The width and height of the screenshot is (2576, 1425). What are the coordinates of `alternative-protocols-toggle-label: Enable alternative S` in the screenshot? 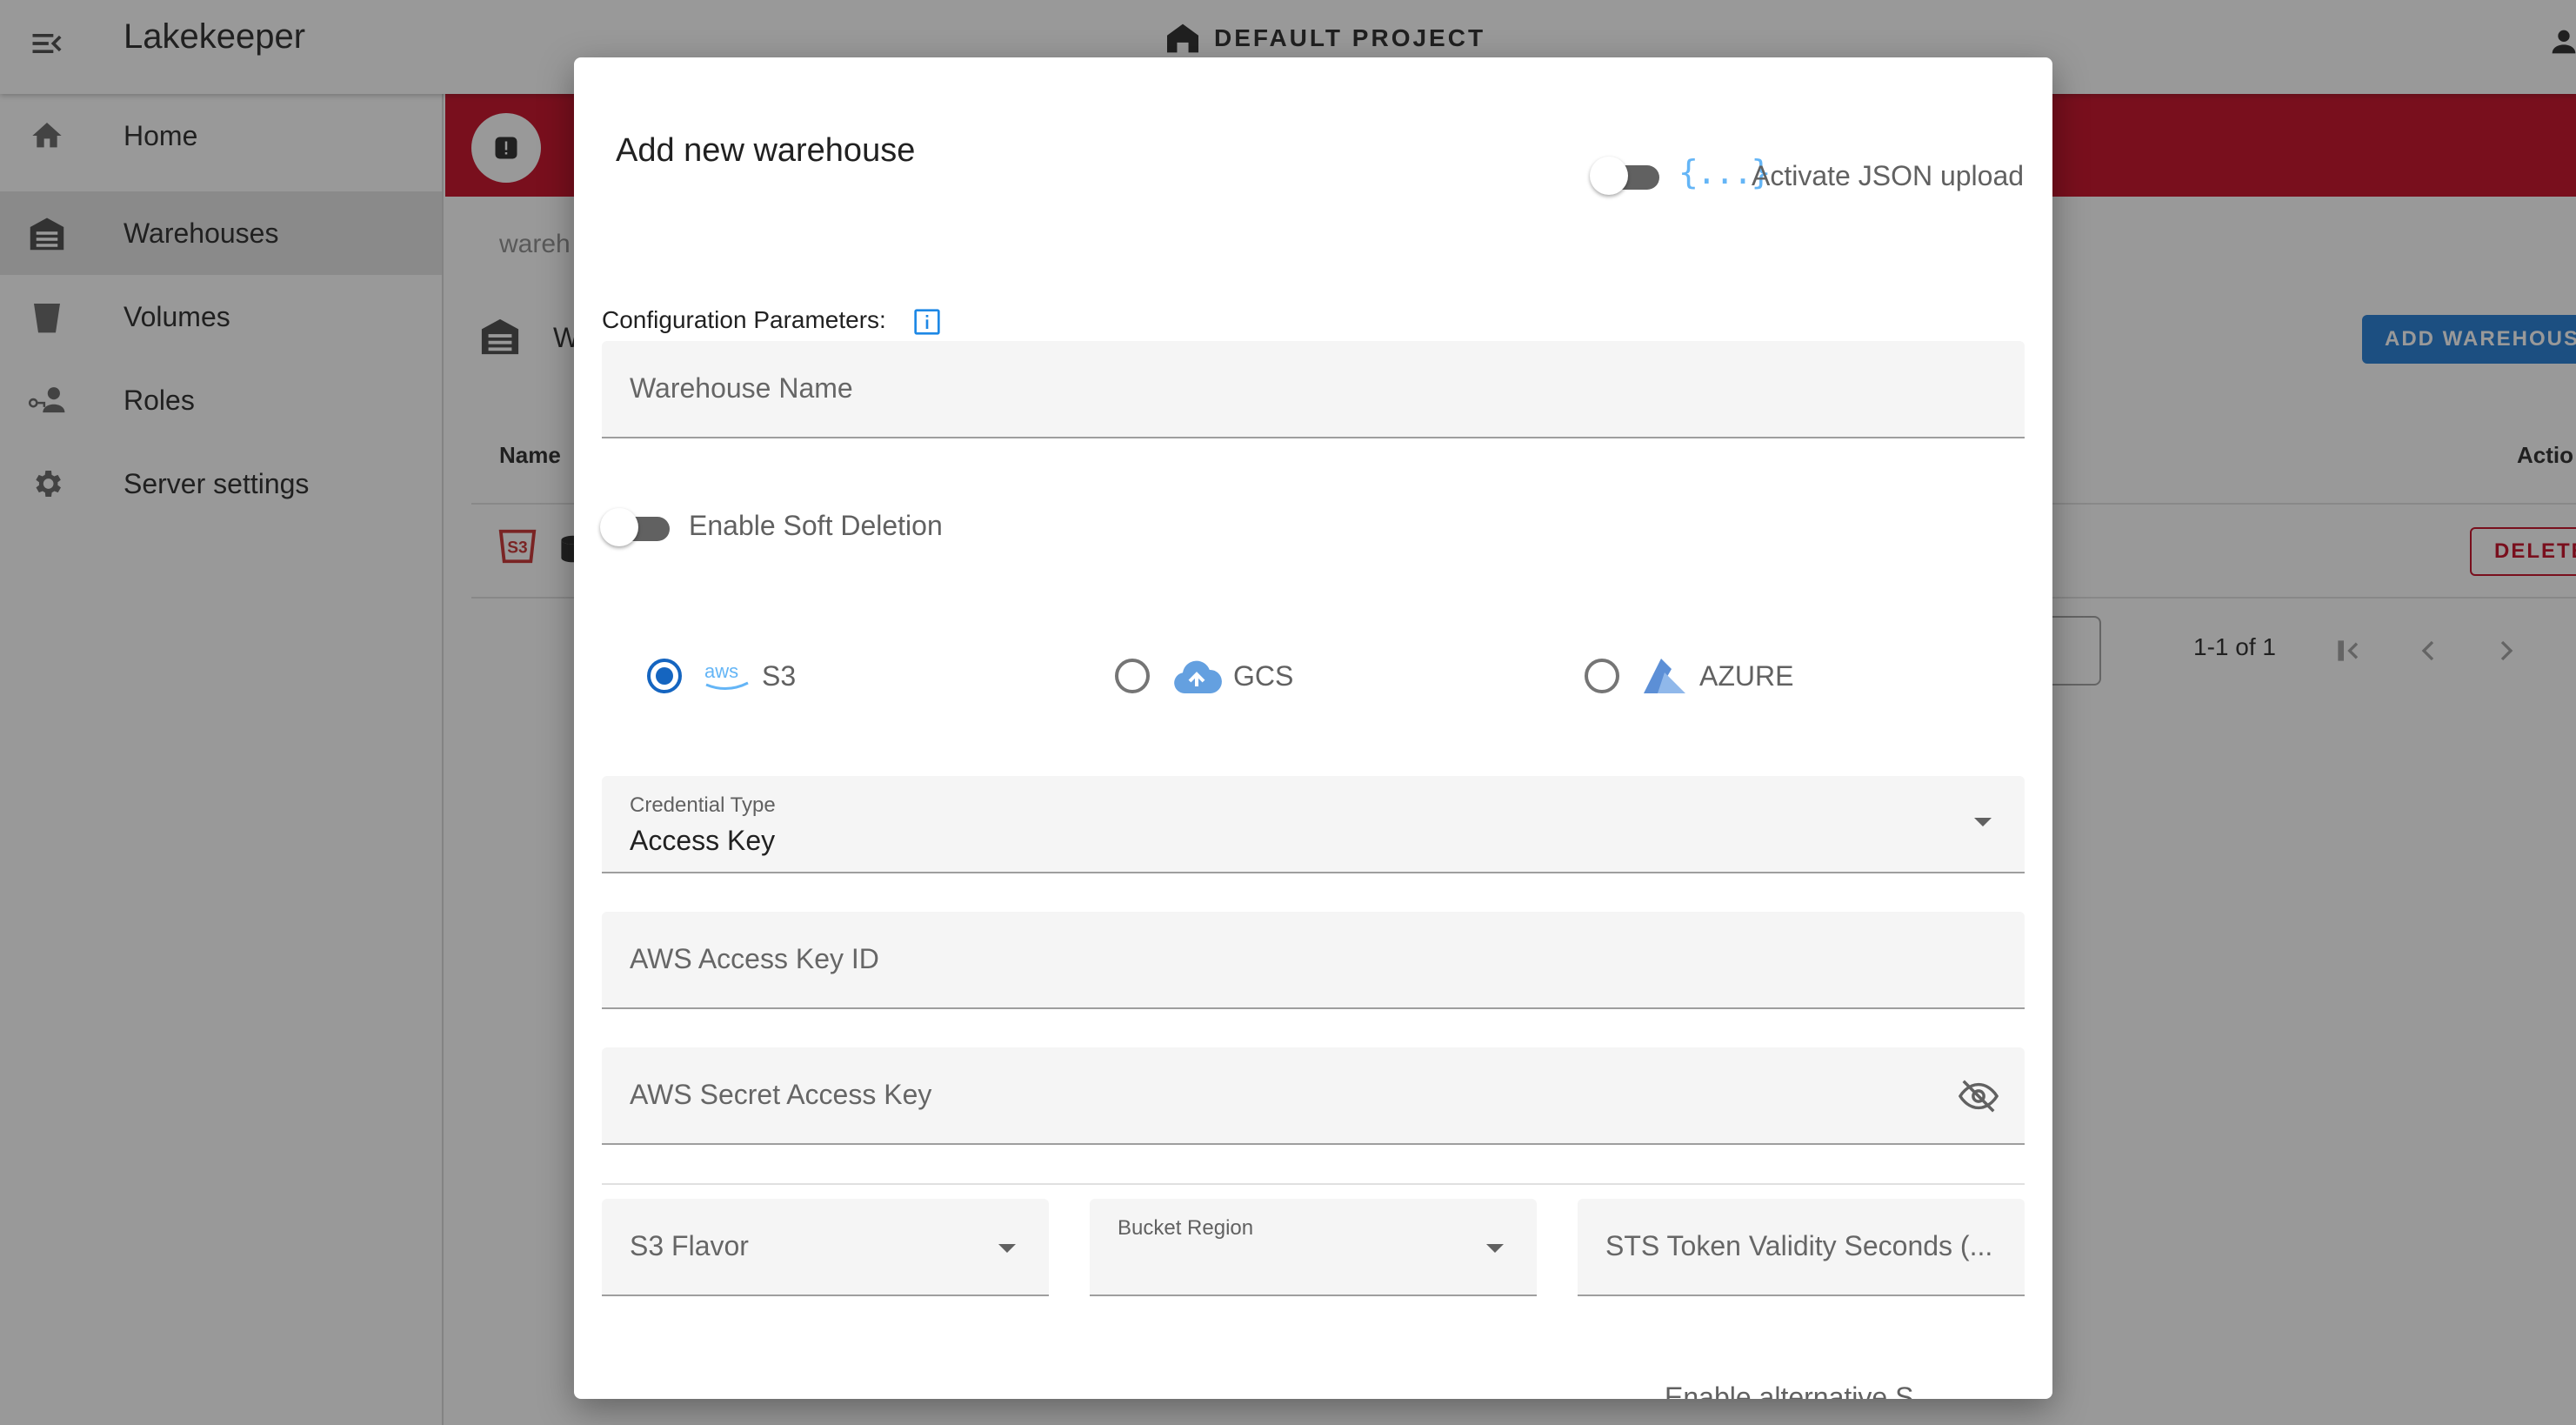 It's located at (1789, 1391).